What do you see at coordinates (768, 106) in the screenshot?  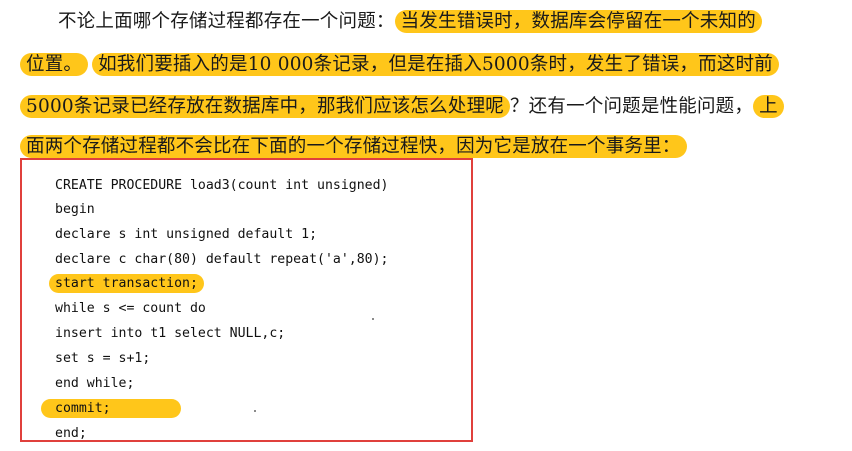 I see `highlighted-text: 上` at bounding box center [768, 106].